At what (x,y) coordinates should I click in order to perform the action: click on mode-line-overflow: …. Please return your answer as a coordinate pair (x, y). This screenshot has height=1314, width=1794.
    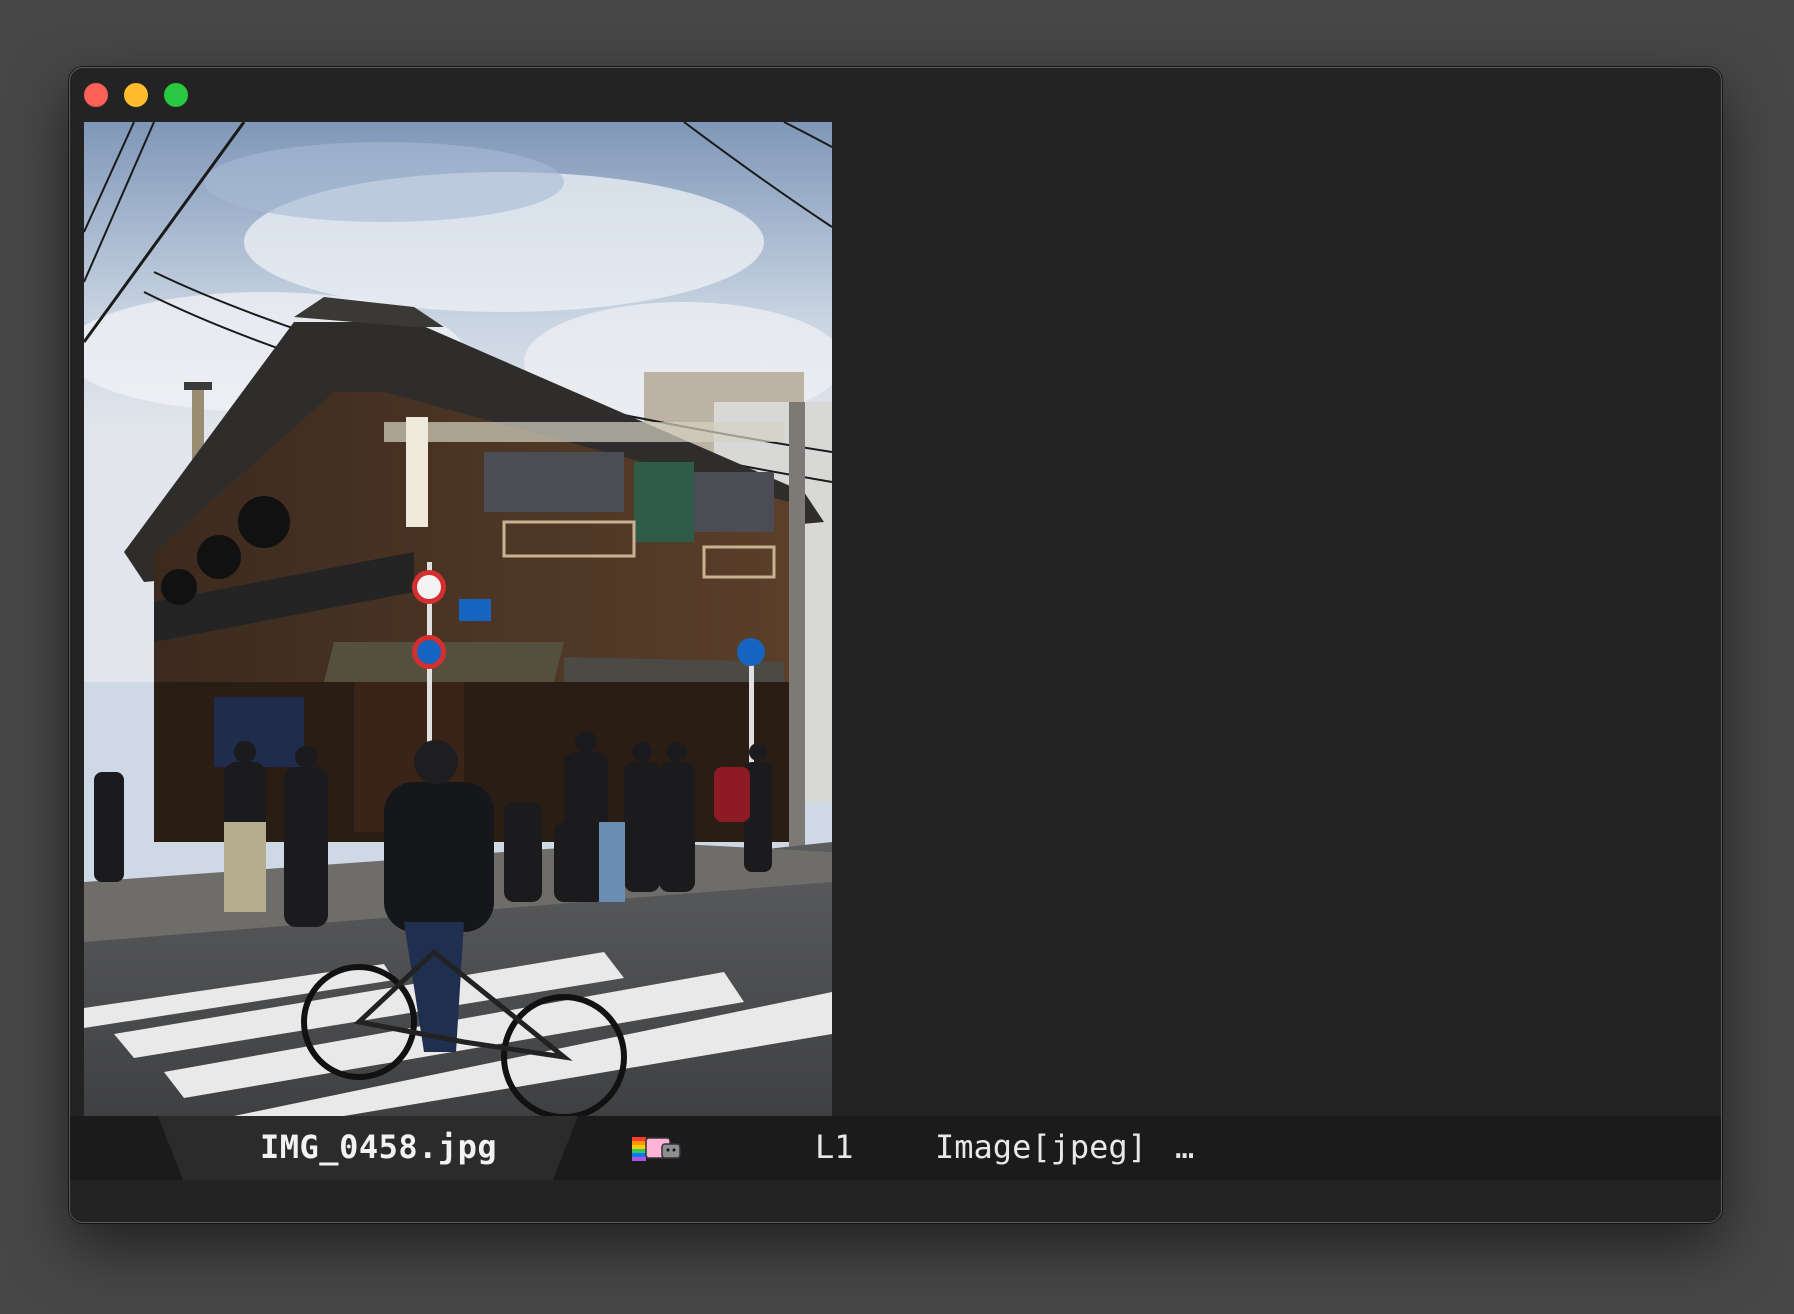
    Looking at the image, I should click on (1185, 1147).